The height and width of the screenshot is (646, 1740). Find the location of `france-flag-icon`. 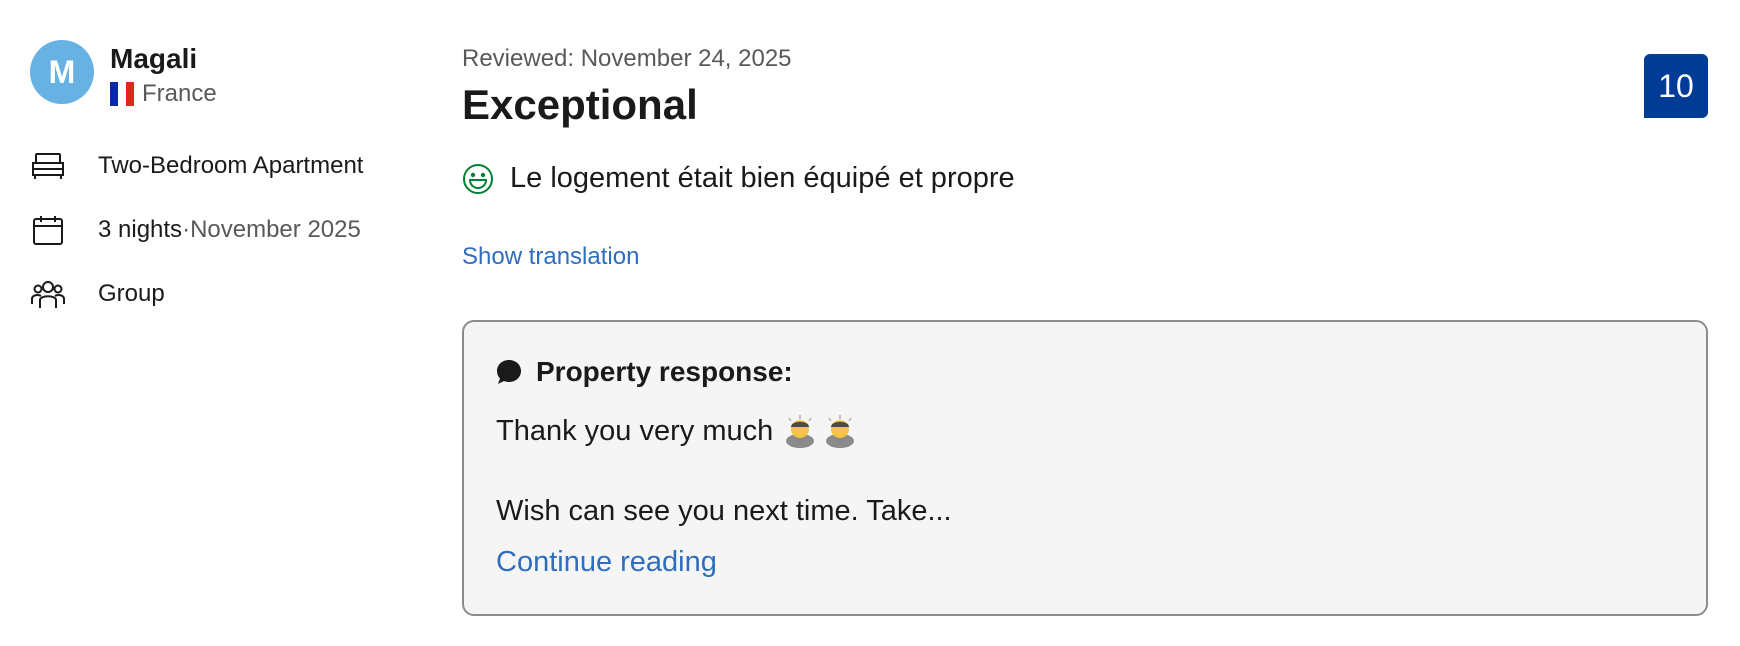

france-flag-icon is located at coordinates (122, 94).